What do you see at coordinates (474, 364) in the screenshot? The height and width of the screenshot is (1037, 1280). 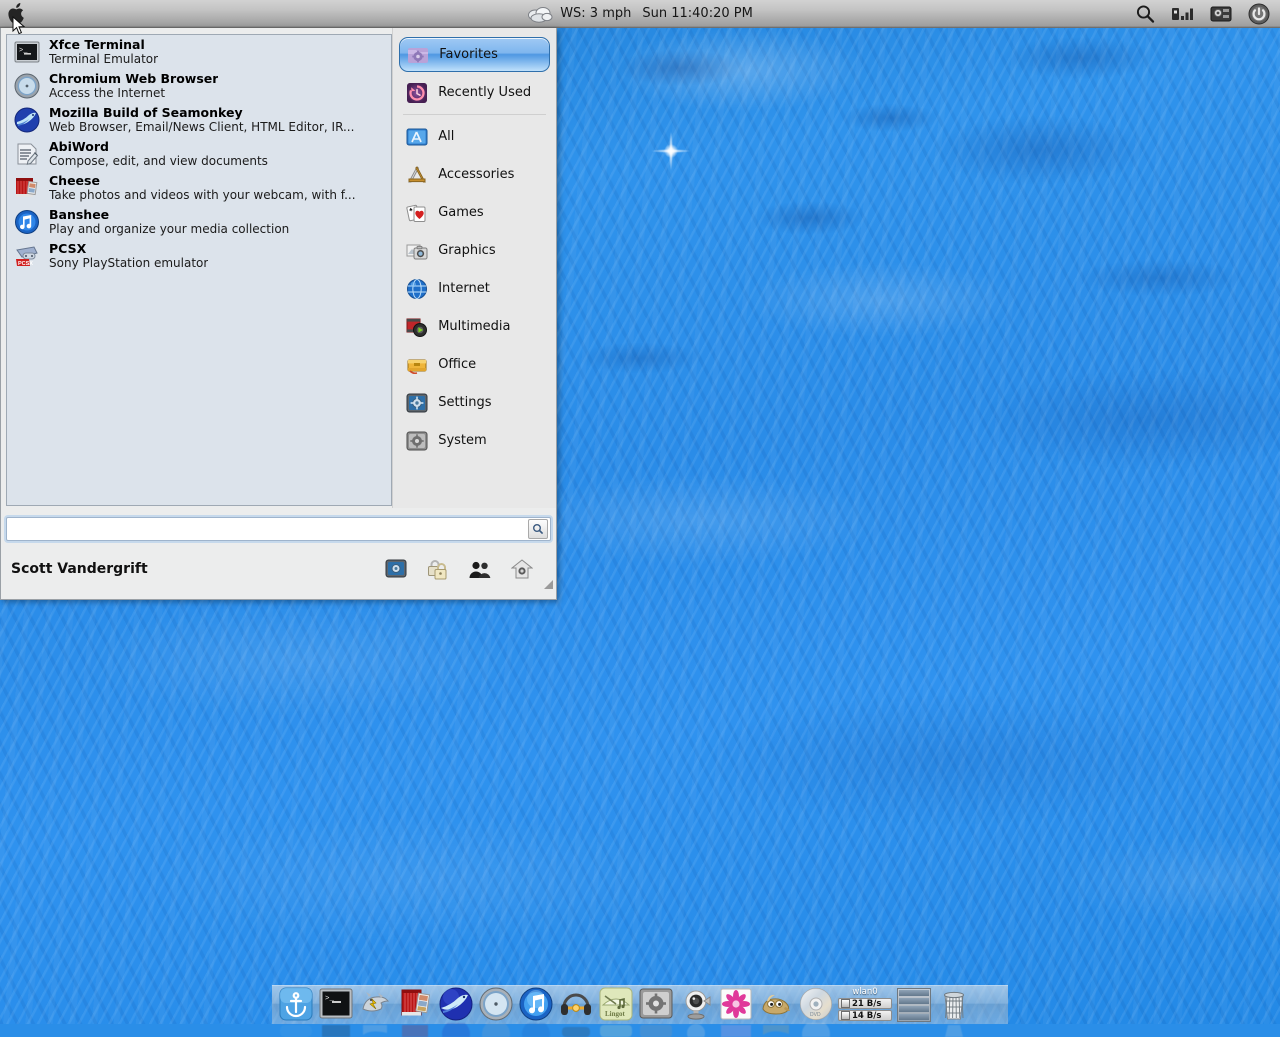 I see `category-item-office: Office` at bounding box center [474, 364].